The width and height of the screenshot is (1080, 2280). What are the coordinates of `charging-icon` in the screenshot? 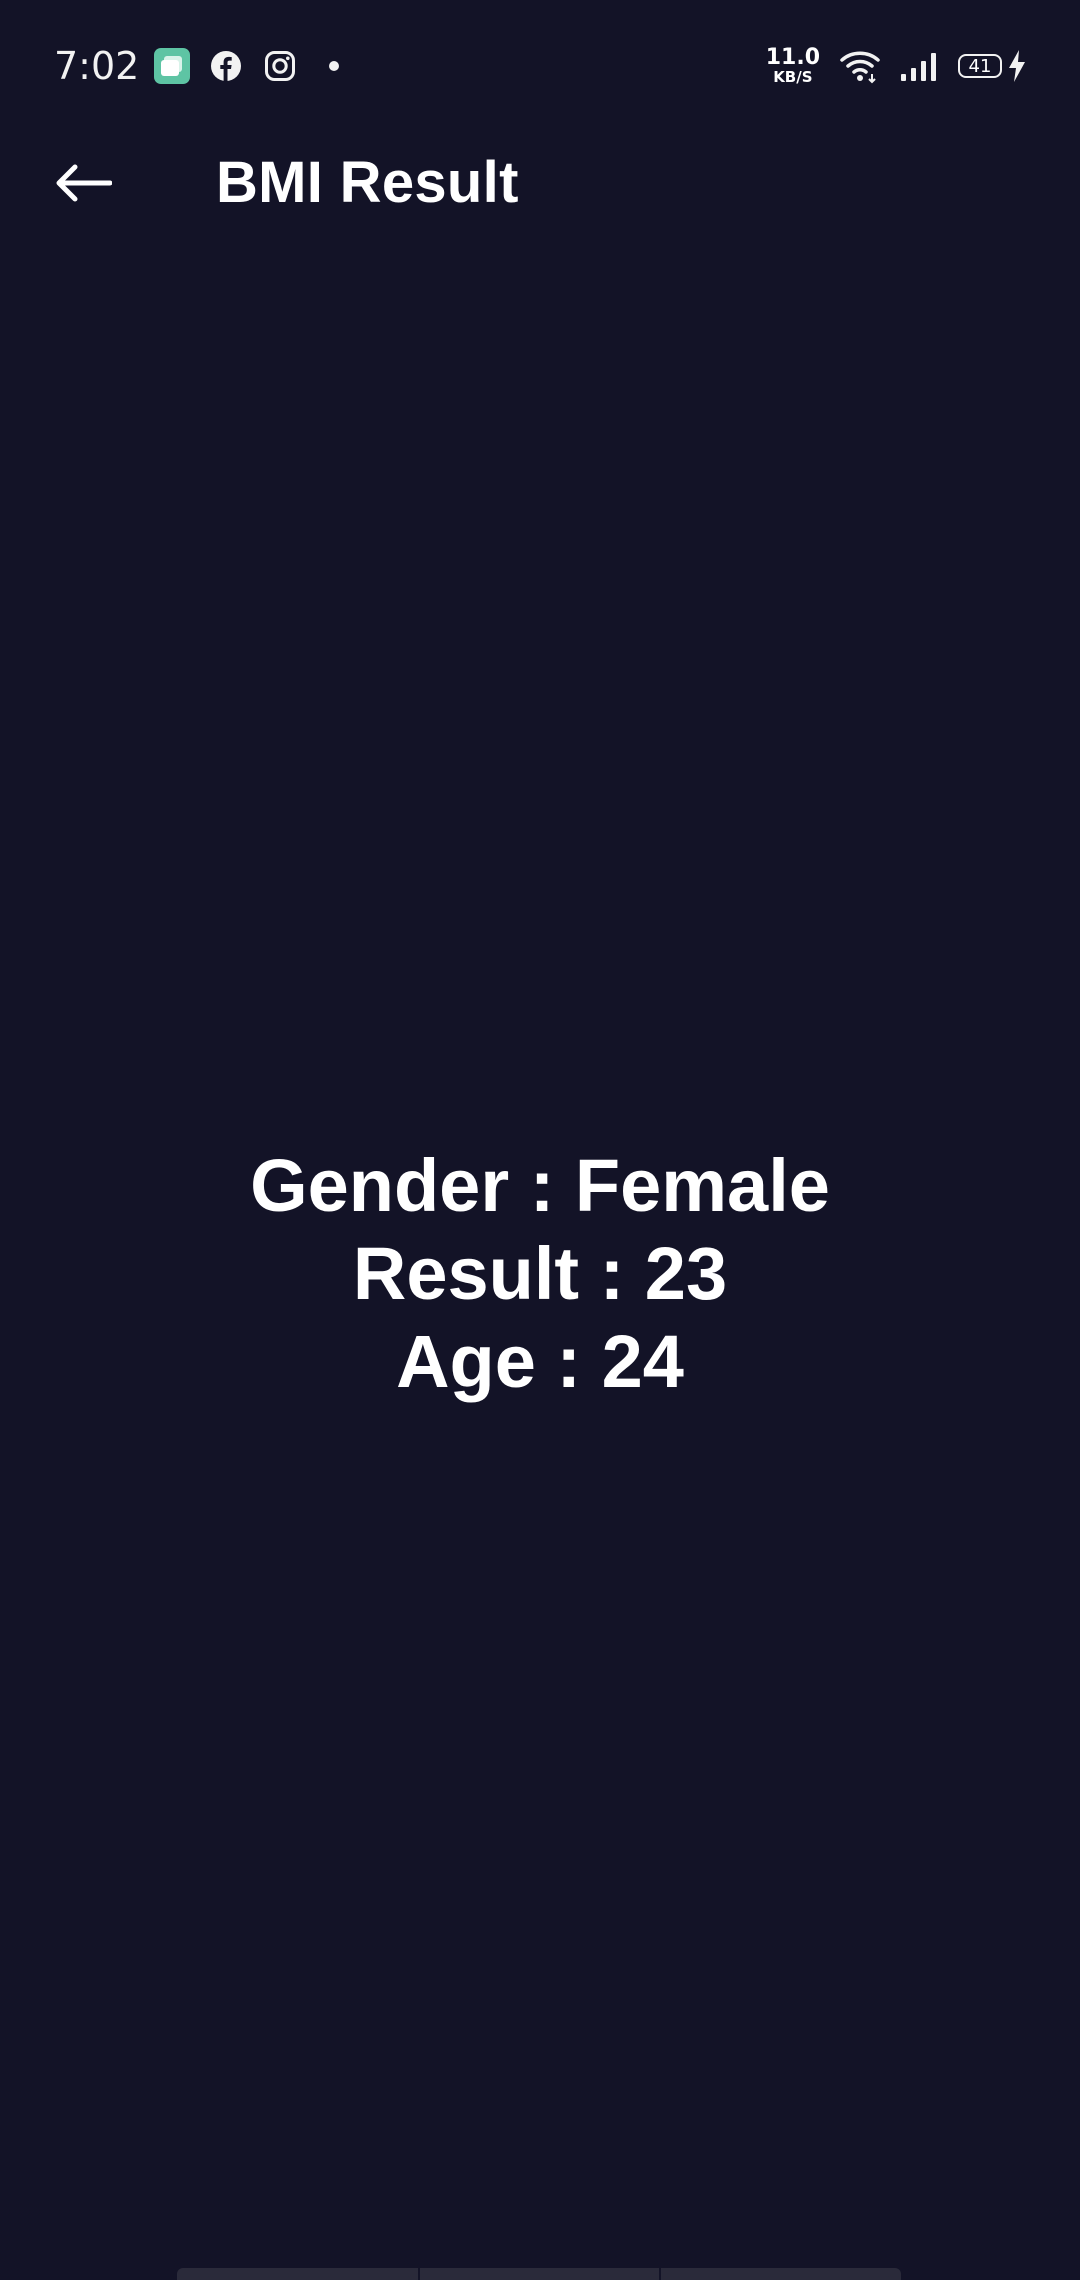 It's located at (1017, 66).